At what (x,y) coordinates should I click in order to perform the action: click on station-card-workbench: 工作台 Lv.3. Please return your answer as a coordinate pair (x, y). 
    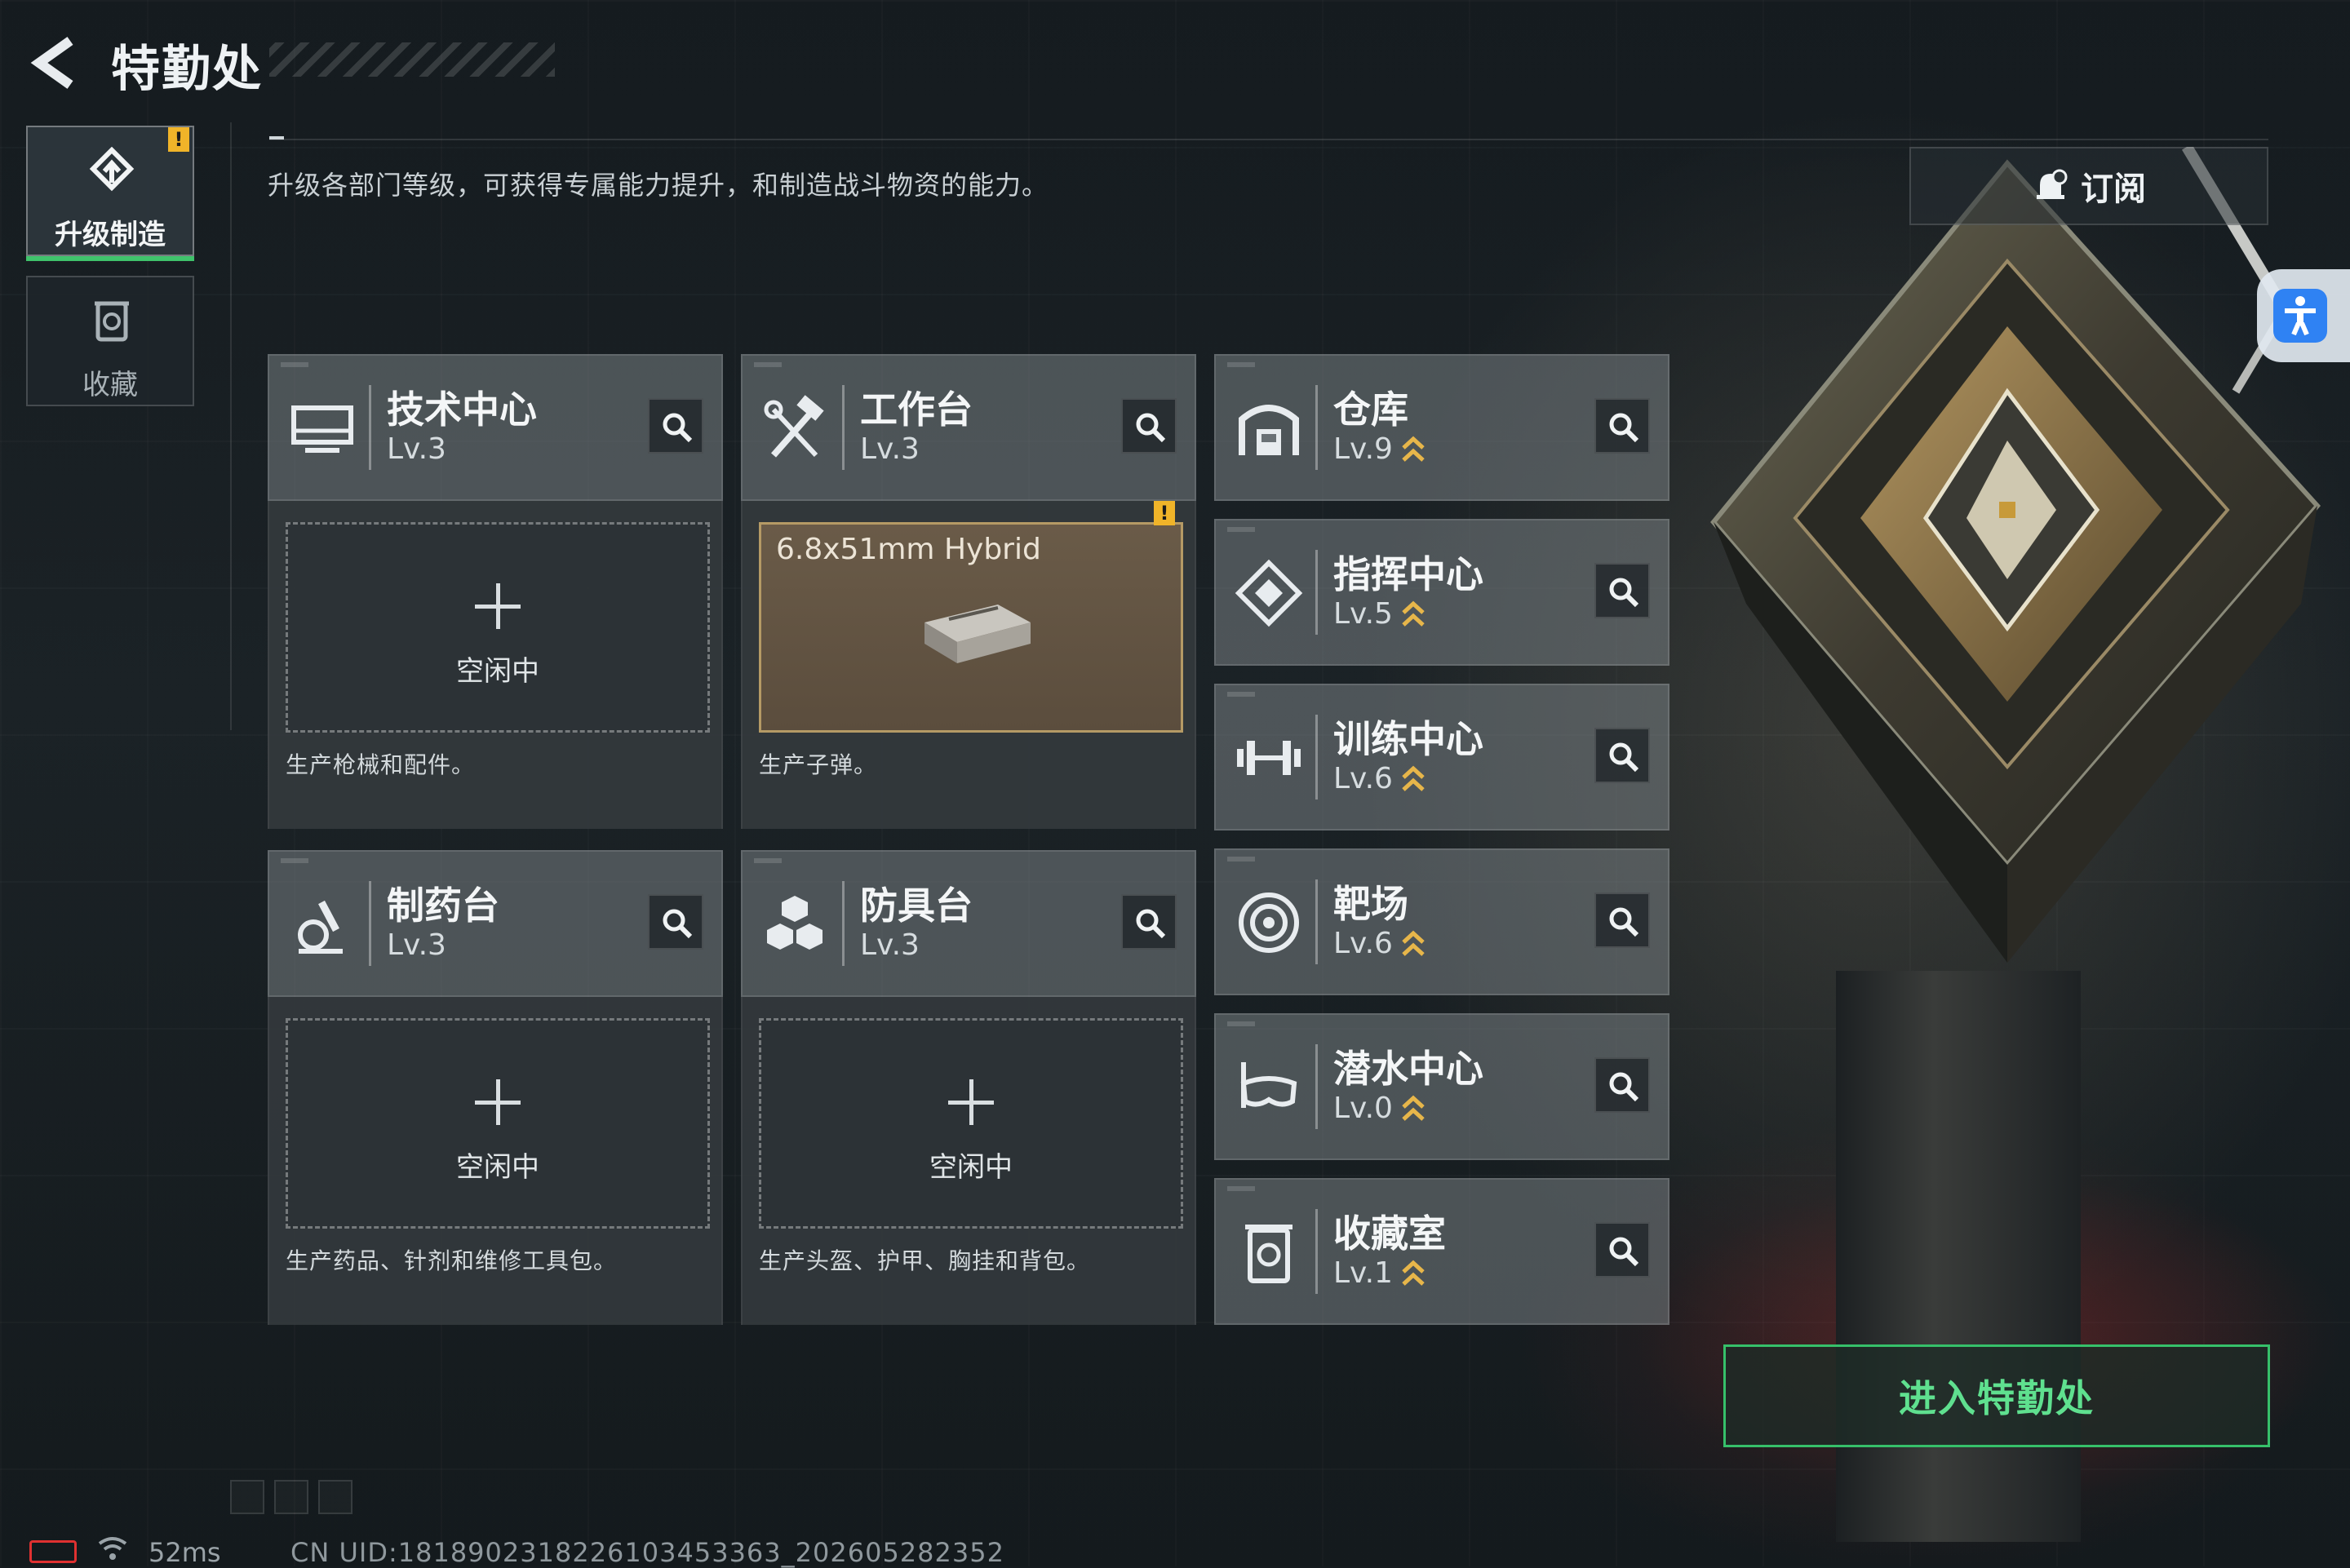
    Looking at the image, I should click on (969, 427).